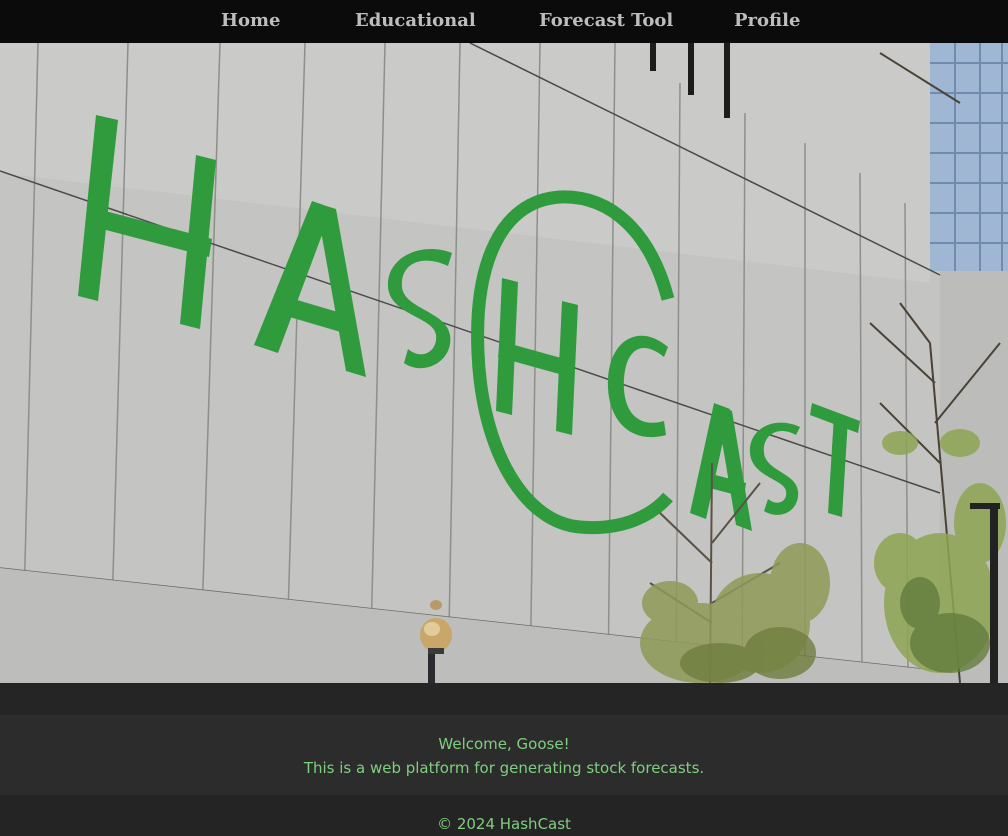  Describe the element at coordinates (606, 20) in the screenshot. I see `nav-forecast-tool-link: Forecast Tool` at that location.